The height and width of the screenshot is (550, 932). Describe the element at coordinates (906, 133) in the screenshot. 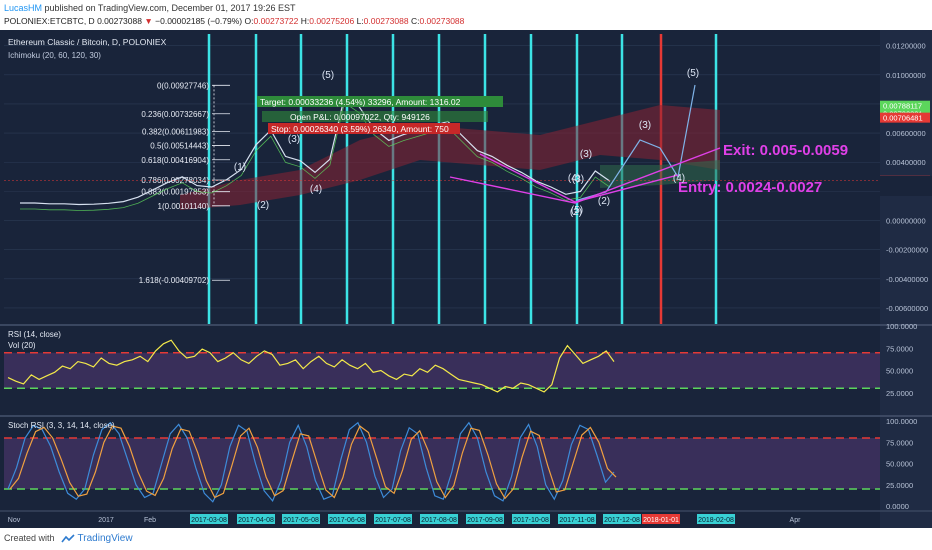

I see `price-tick-label: 0.00600000` at that location.